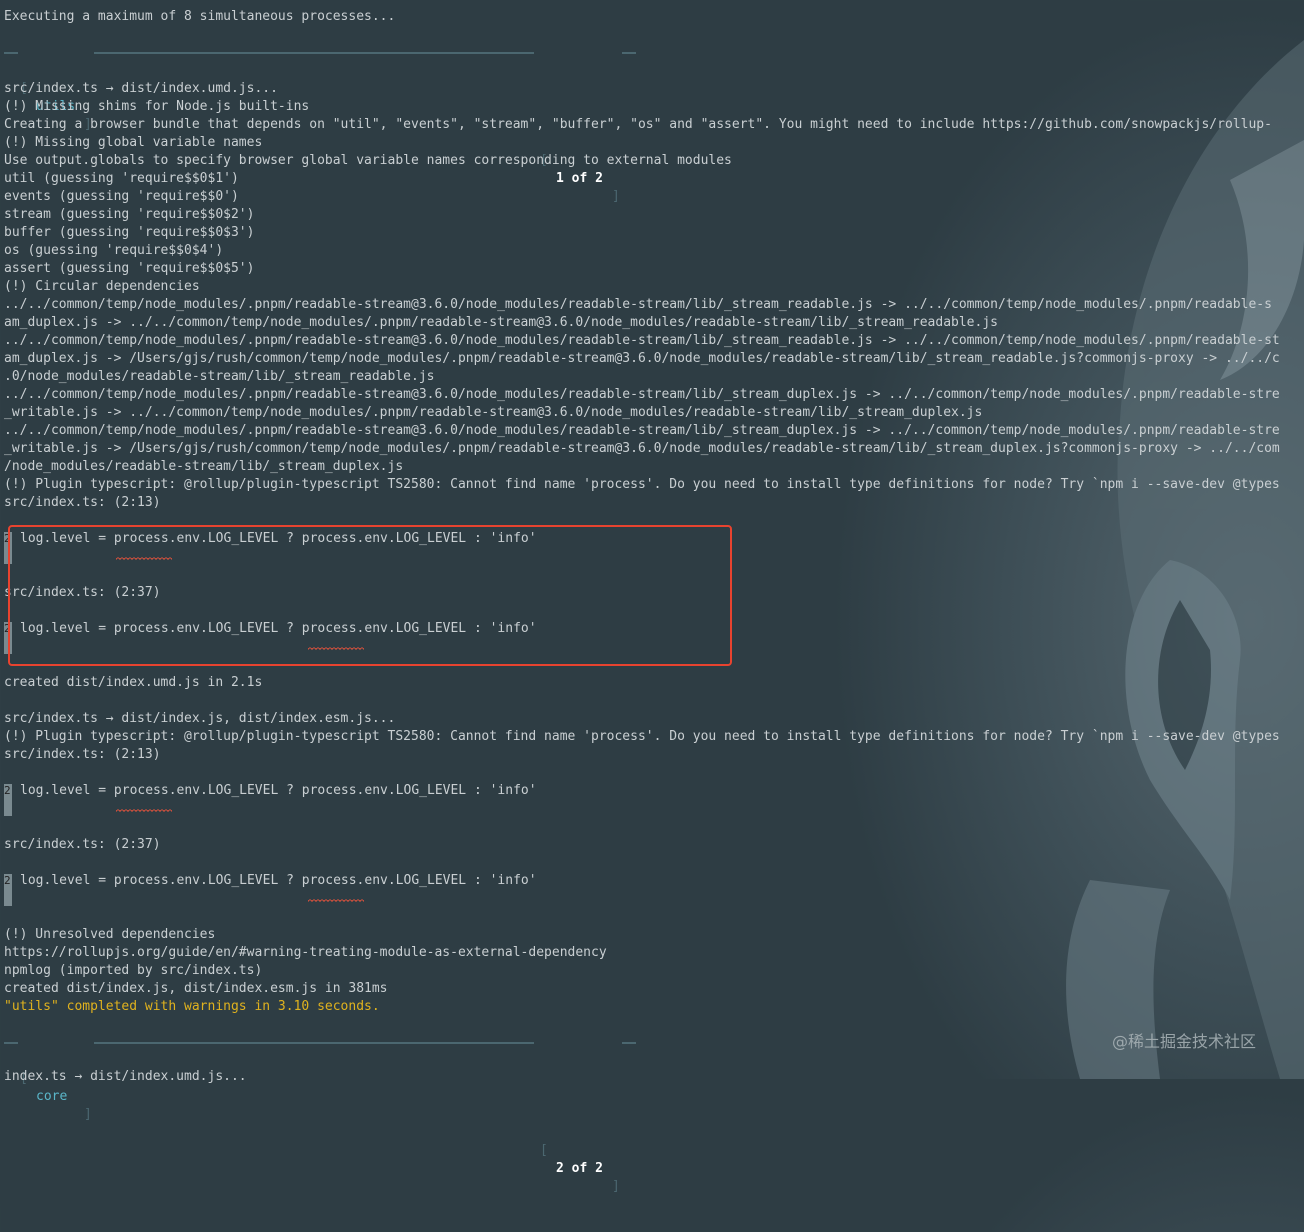 This screenshot has width=1304, height=1232. Describe the element at coordinates (114, 250) in the screenshot. I see `terminal-line: os (guessing 'require$$0$4')` at that location.